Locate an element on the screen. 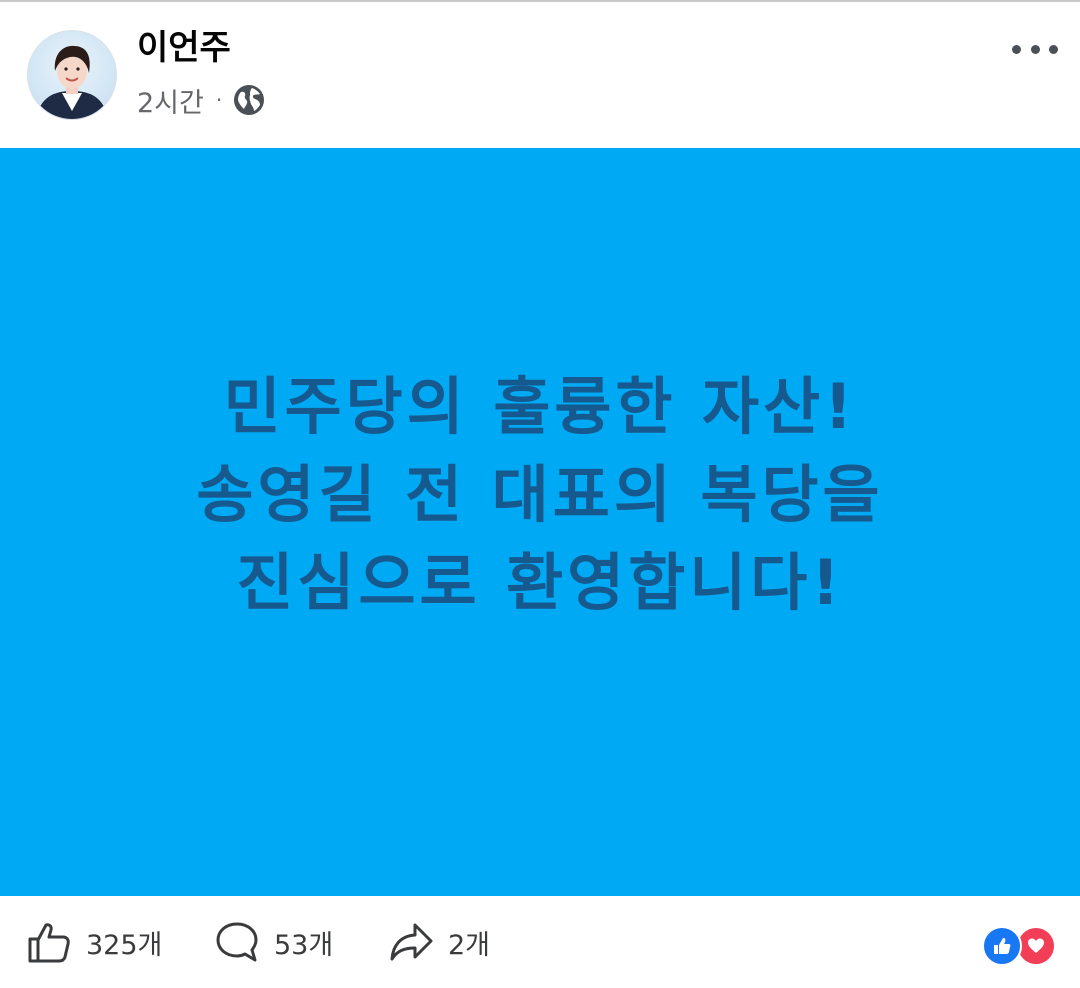  globe-icon is located at coordinates (249, 100).